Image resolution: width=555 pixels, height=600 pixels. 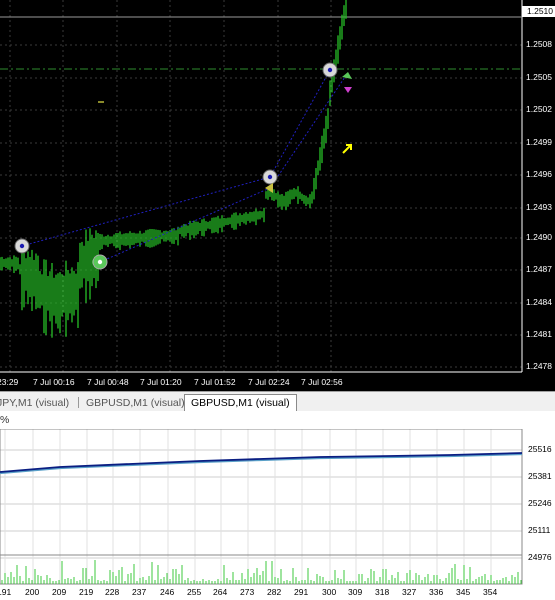 What do you see at coordinates (540, 449) in the screenshot?
I see `graph-y-label: 25516` at bounding box center [540, 449].